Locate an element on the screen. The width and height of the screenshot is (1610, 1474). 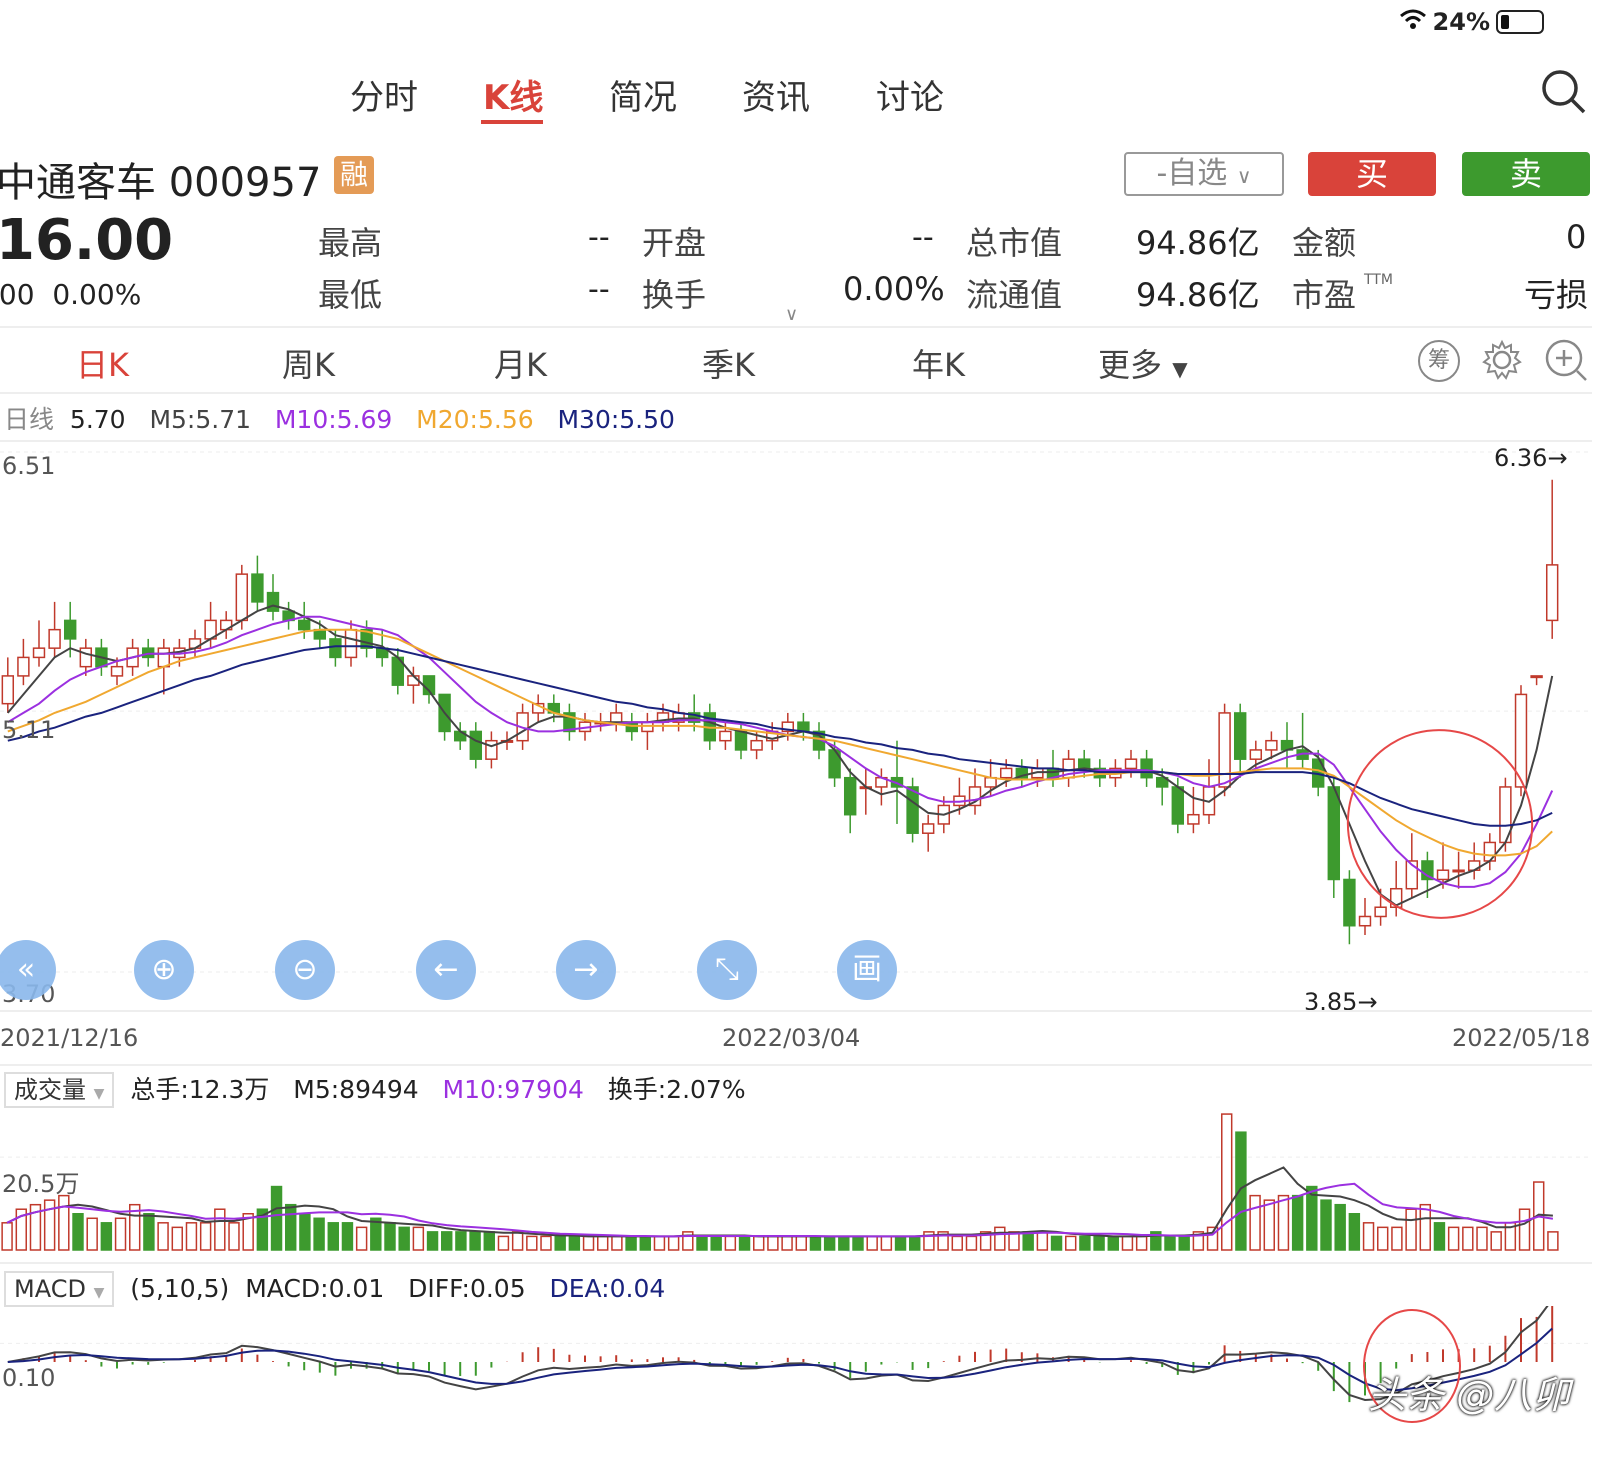
buy-button: 买 is located at coordinates (1372, 174).